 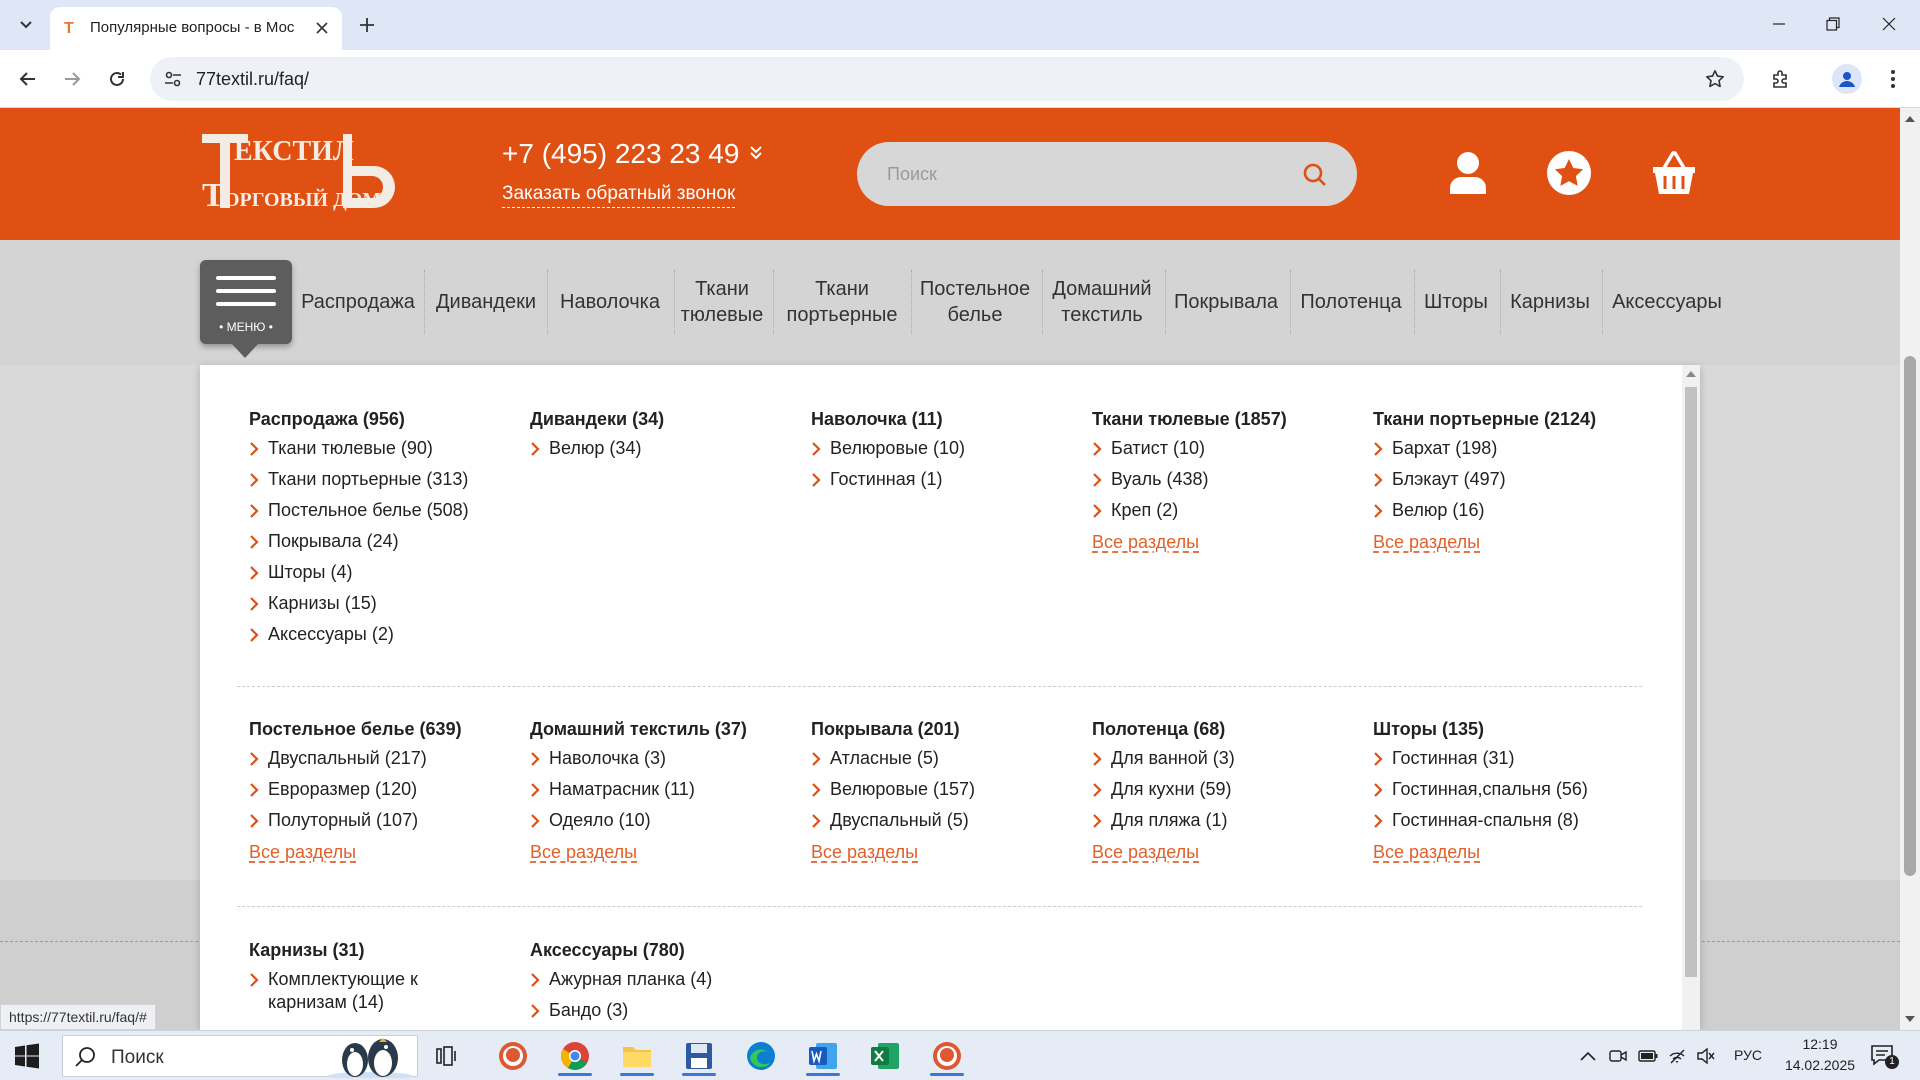 I want to click on language-indicator: РУС, so click(x=1748, y=1055).